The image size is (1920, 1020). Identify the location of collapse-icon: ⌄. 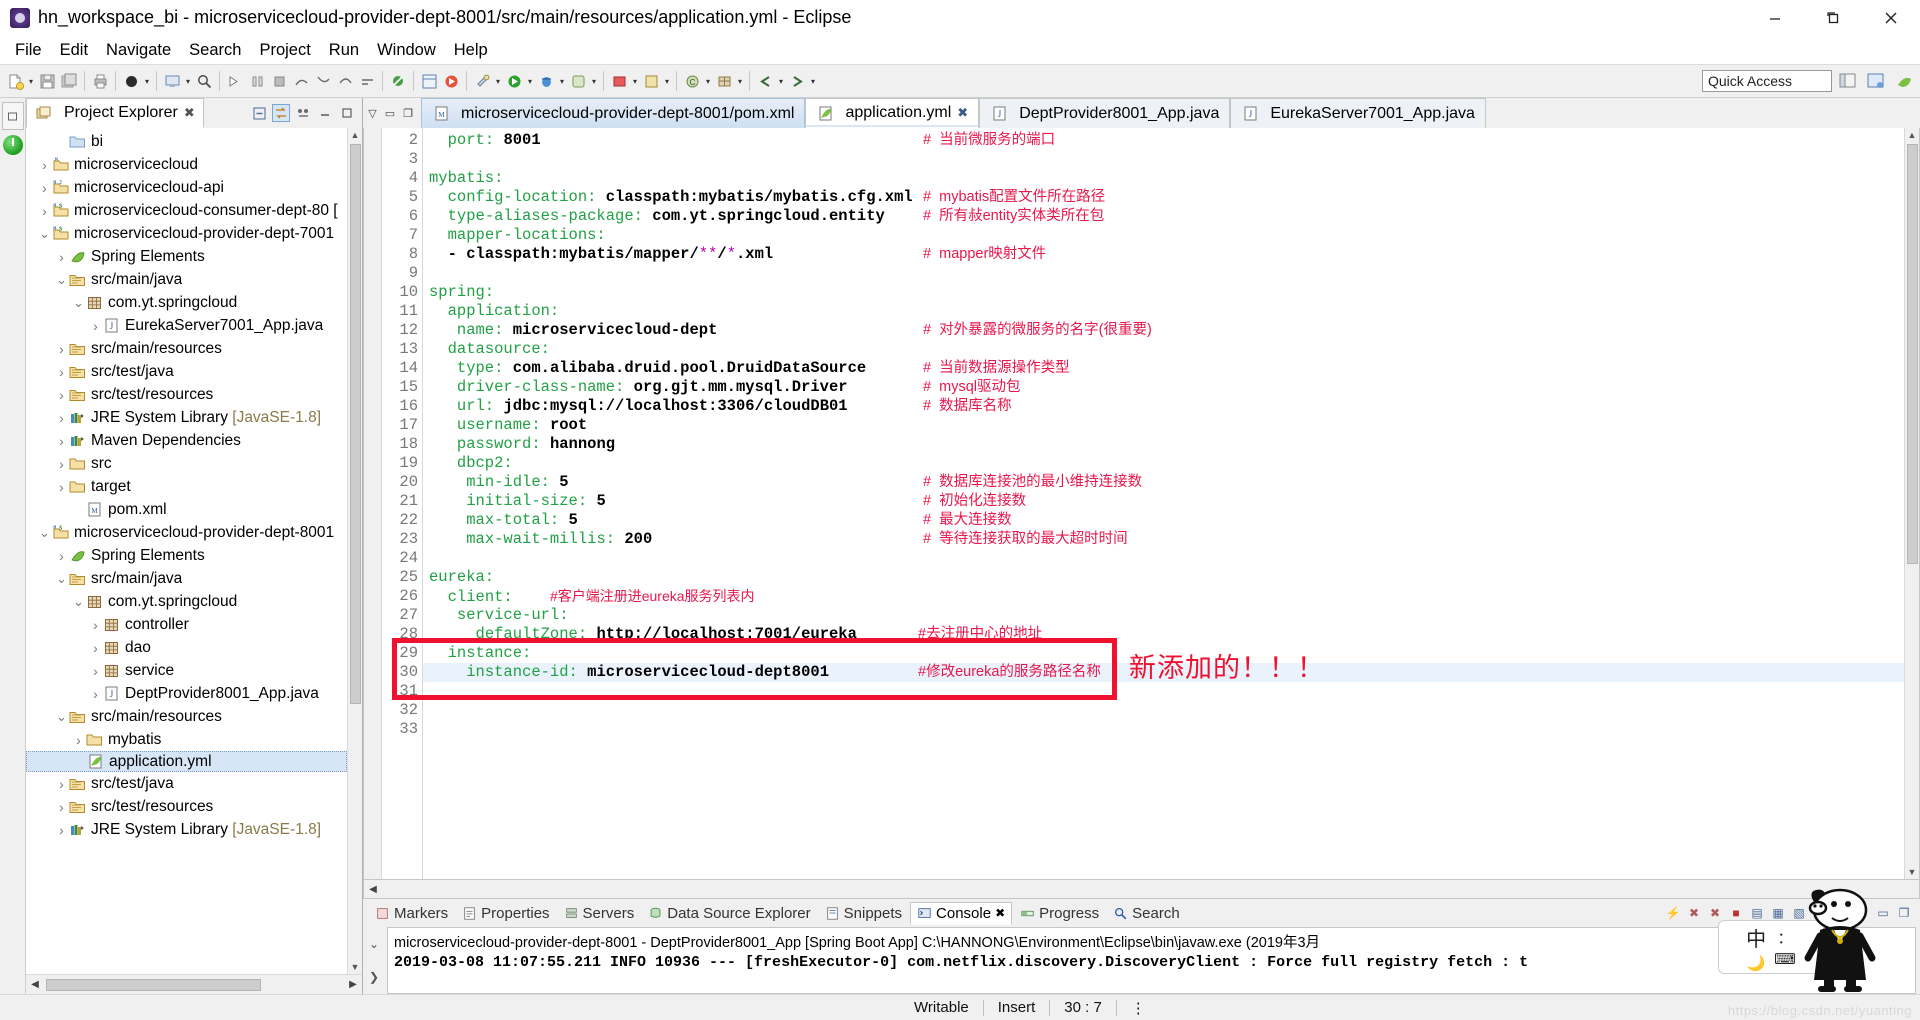
(374, 944).